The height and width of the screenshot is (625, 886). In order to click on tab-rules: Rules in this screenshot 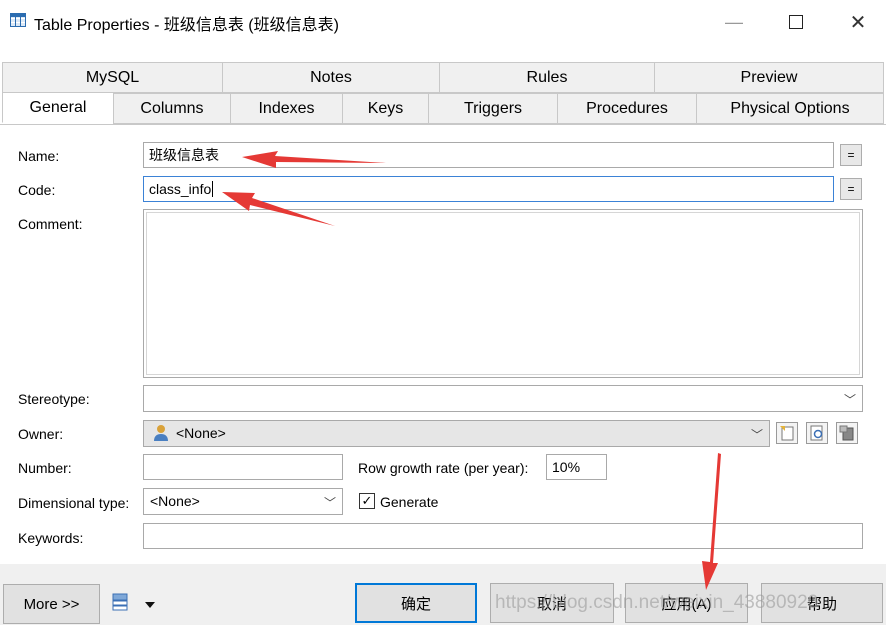, I will do `click(547, 77)`.